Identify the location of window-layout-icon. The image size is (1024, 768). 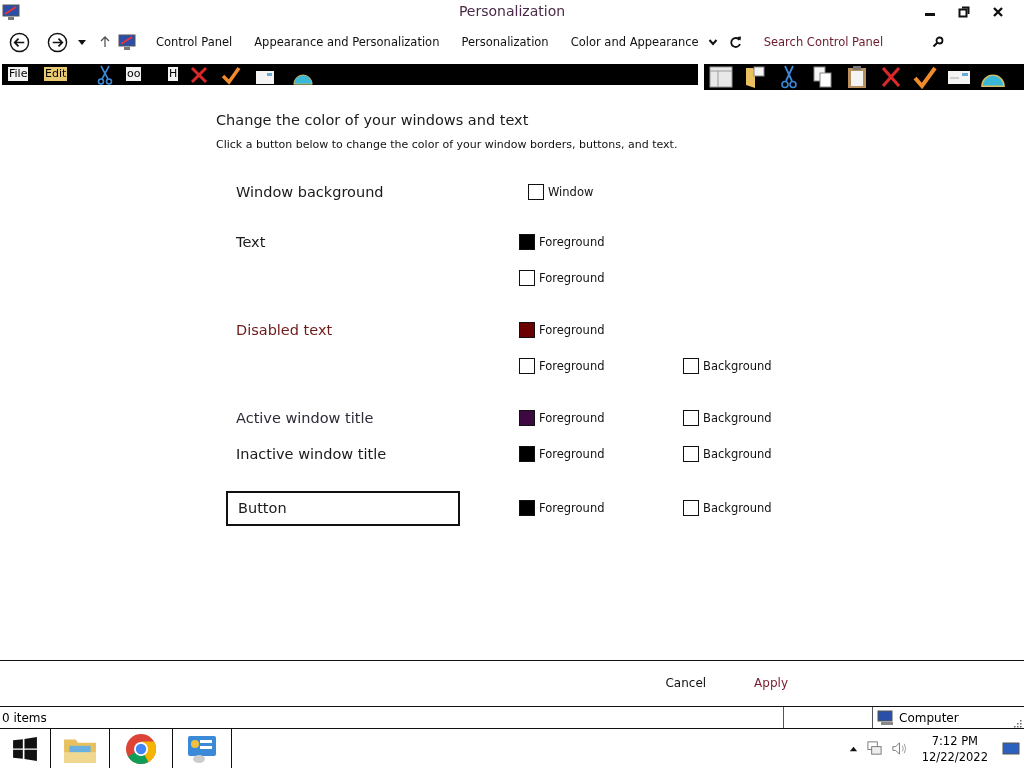
(721, 77).